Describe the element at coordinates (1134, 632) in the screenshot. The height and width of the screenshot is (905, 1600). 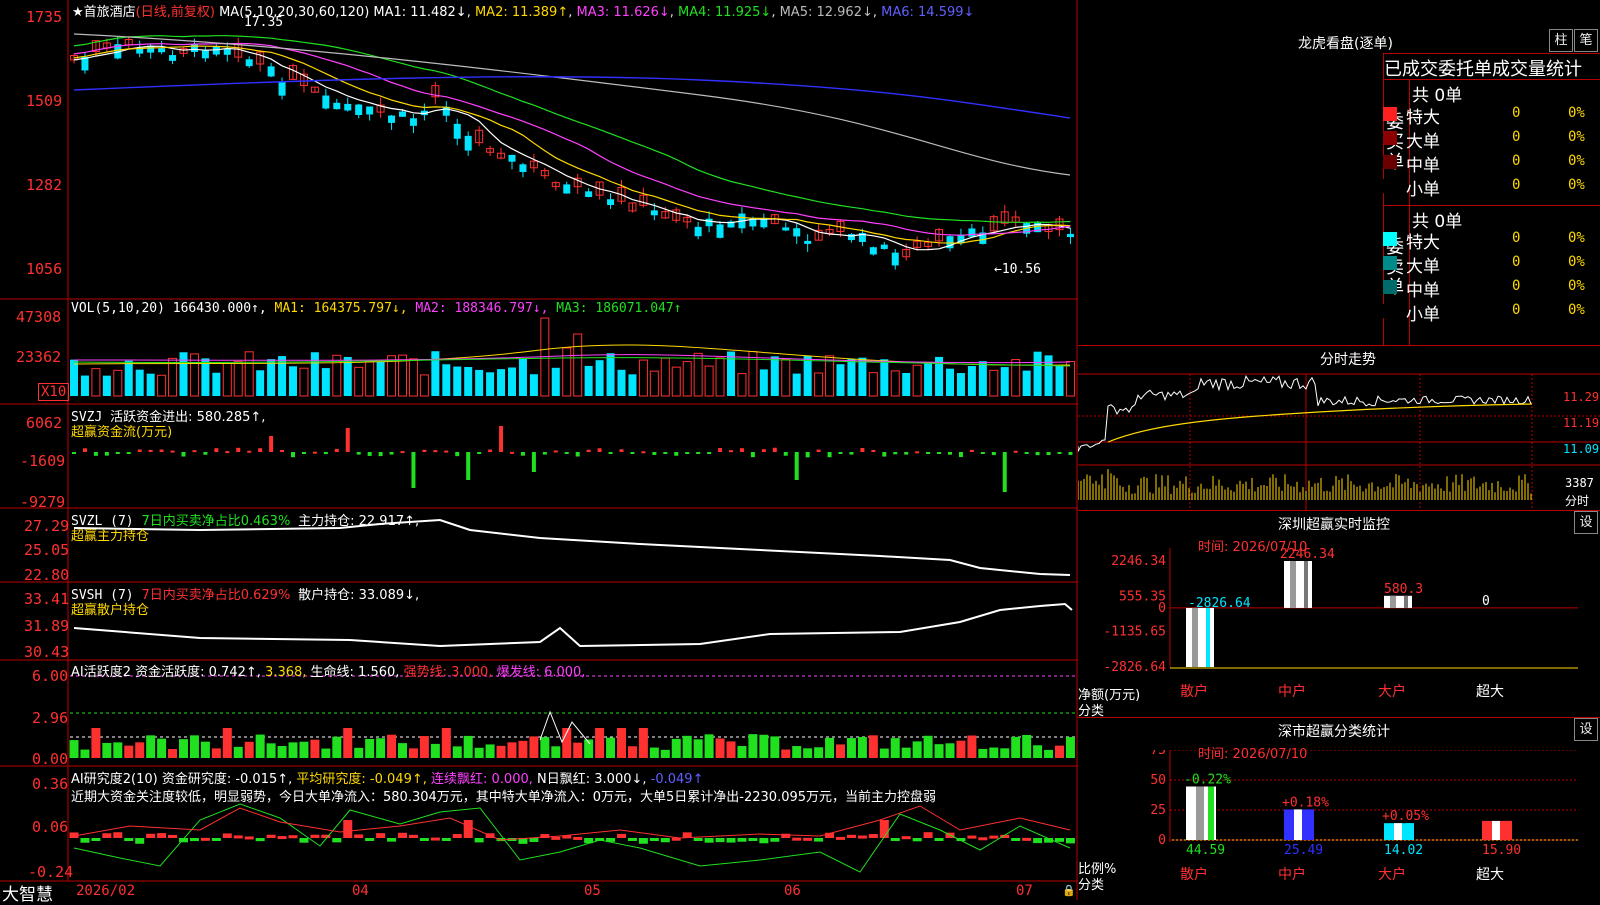
I see `sz-monitor-axis-label: -1135.65` at that location.